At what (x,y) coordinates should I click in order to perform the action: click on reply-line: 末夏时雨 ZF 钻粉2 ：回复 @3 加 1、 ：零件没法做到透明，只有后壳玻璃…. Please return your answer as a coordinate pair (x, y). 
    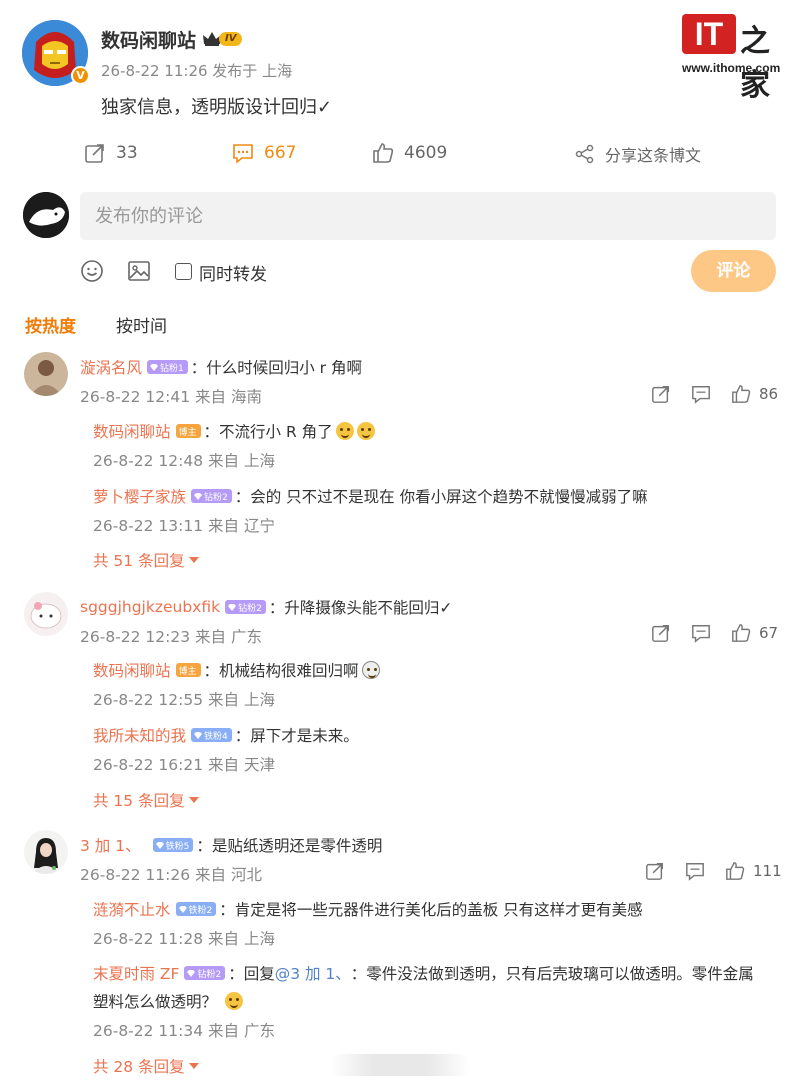
    Looking at the image, I should click on (423, 973).